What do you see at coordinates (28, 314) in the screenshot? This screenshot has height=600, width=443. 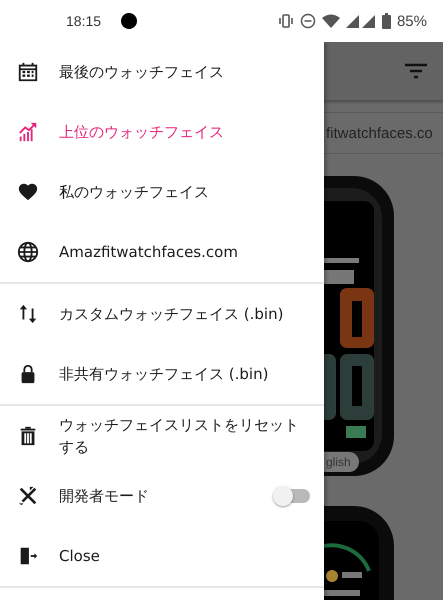 I see `swap-arrows-icon` at bounding box center [28, 314].